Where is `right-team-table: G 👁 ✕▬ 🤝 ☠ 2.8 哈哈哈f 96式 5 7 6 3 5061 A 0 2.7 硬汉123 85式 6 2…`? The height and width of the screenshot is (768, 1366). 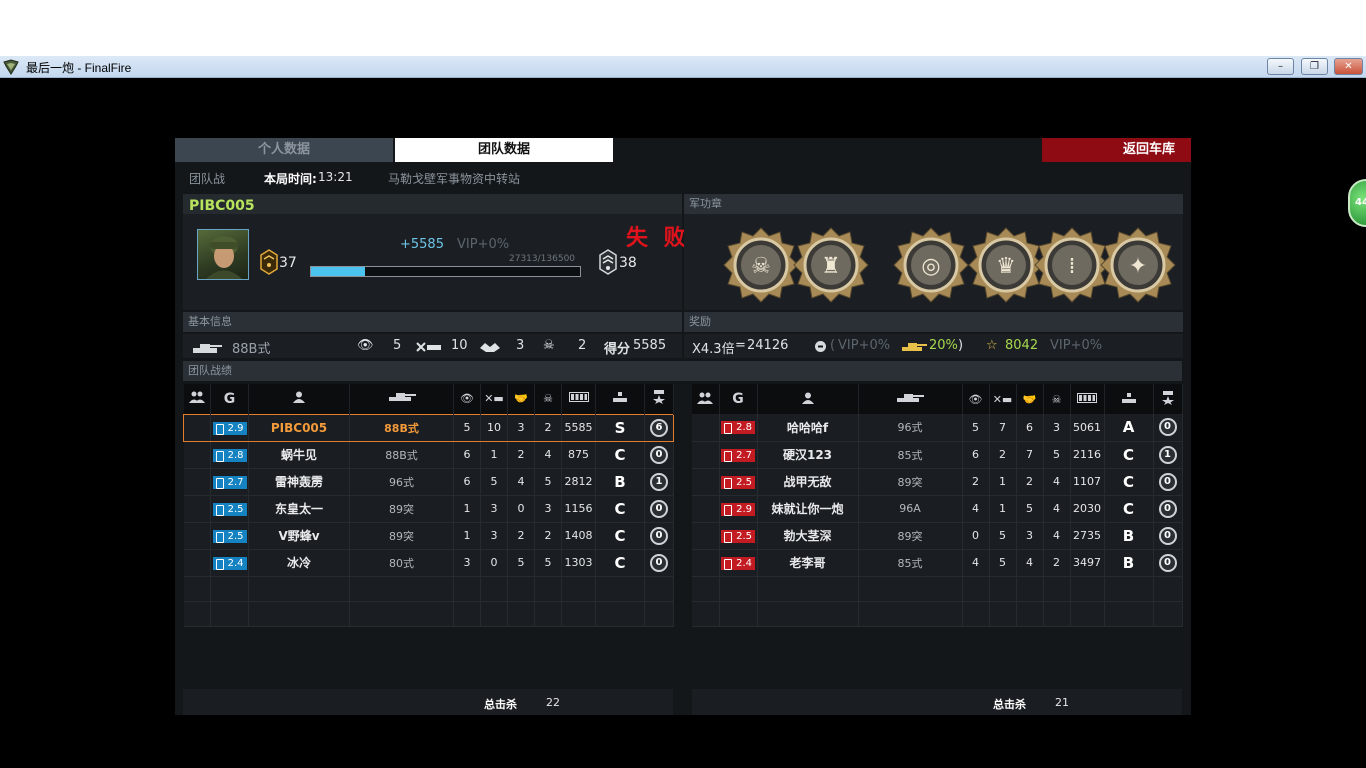
right-team-table: G 👁 ✕▬ 🤝 ☠ 2.8 哈哈哈f 96式 5 7 6 3 5061 A 0 2.7 硬汉123 85式 6 2… is located at coordinates (937, 505).